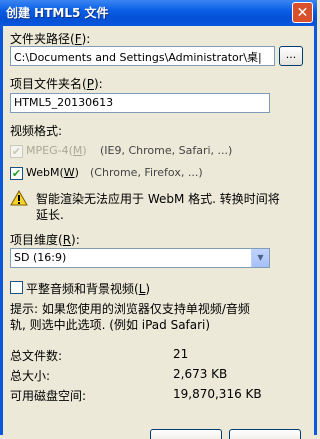 Image resolution: width=320 pixels, height=439 pixels. Describe the element at coordinates (146, 172) in the screenshot. I see `webm-note: (Chrome, Firefox, ...)` at that location.